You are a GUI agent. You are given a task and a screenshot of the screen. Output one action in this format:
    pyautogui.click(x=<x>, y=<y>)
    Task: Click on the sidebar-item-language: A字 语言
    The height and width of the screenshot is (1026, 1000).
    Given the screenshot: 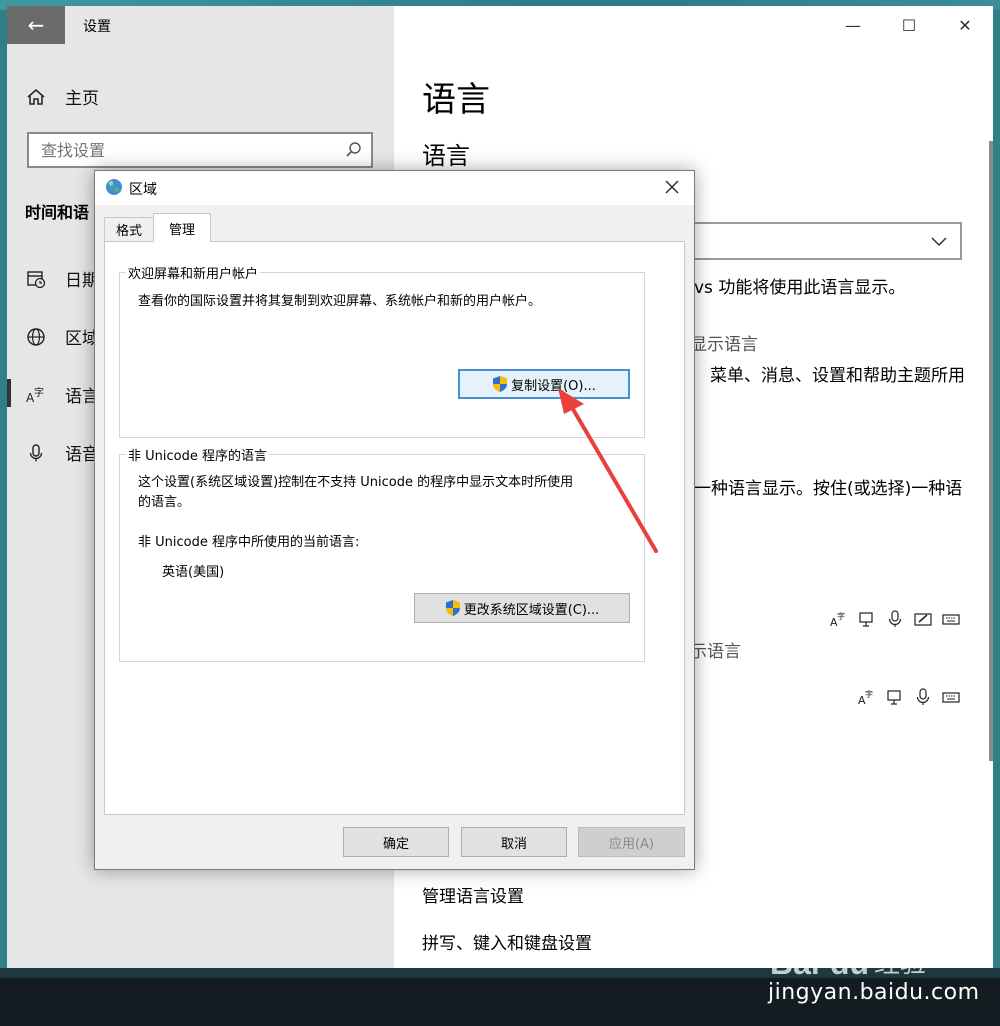 What is the action you would take?
    pyautogui.click(x=62, y=395)
    